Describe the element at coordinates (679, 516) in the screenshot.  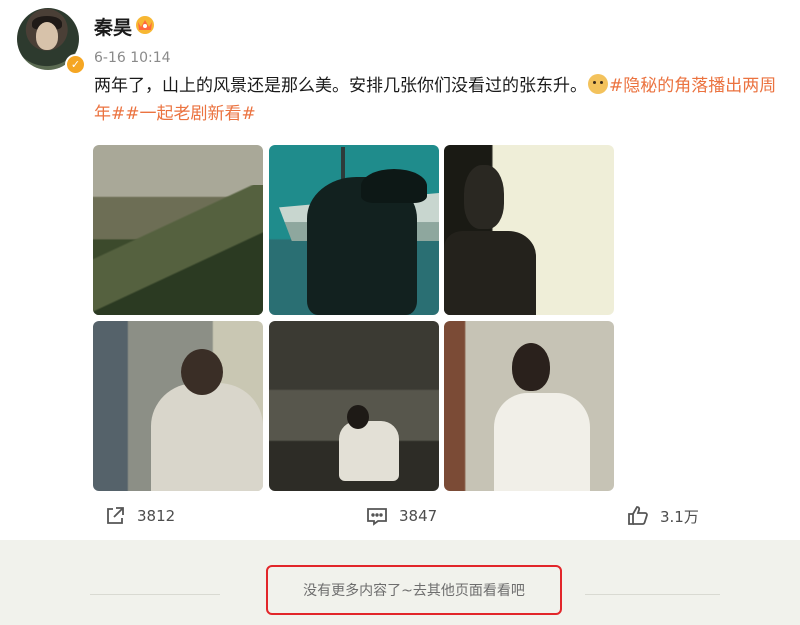
I see `like-count: 3.1万` at that location.